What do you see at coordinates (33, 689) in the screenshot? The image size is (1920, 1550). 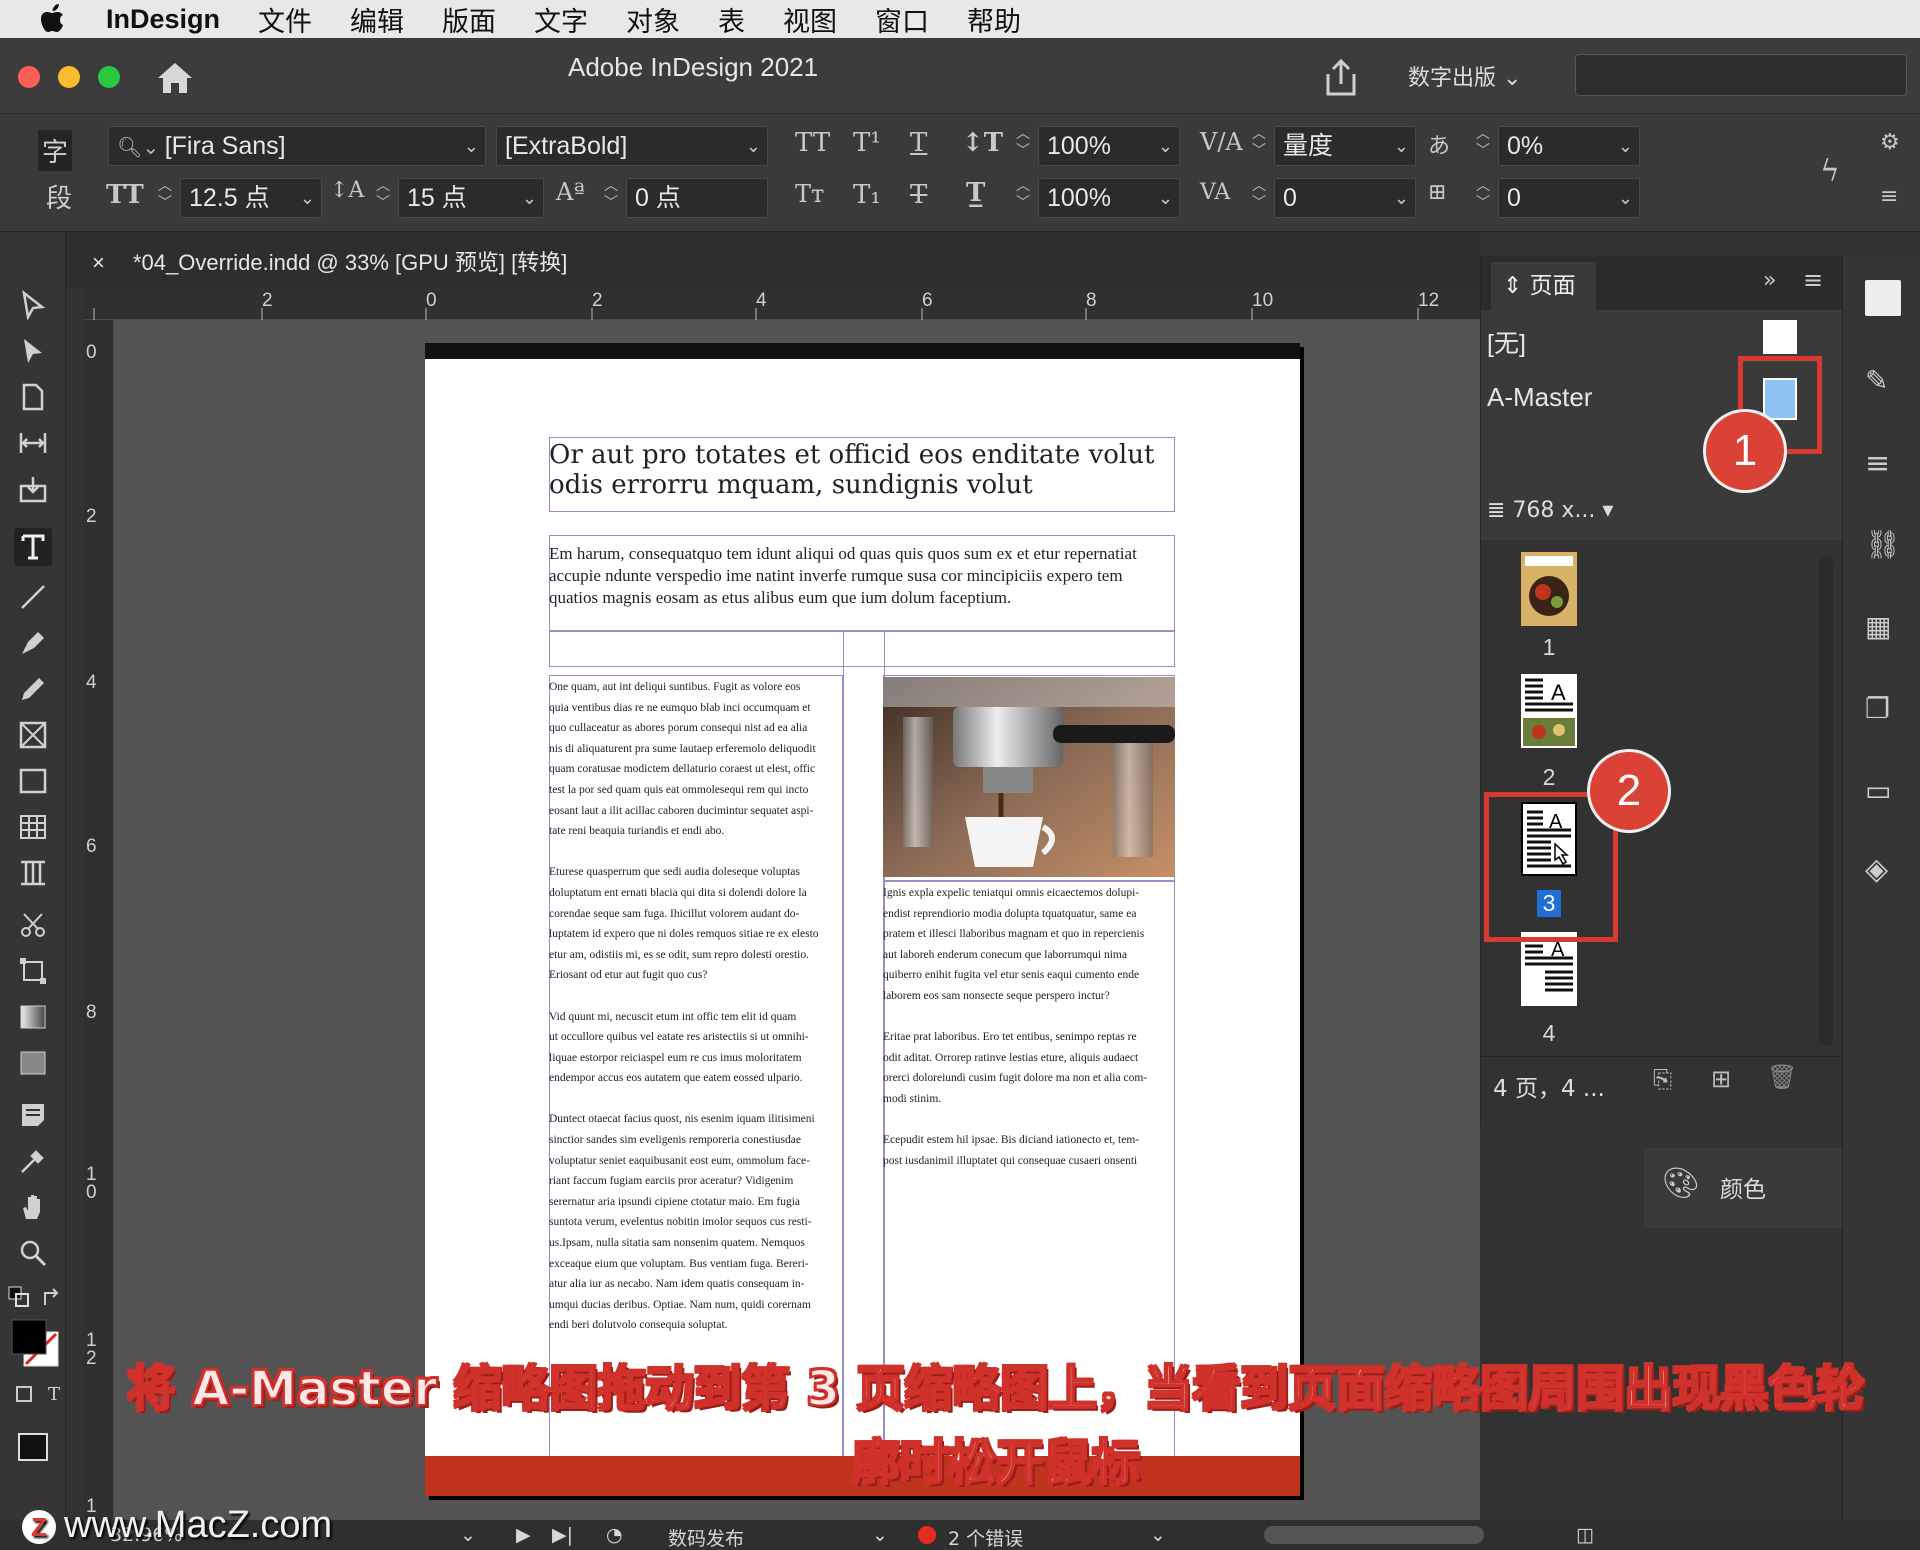 I see `pencil-tool-icon` at bounding box center [33, 689].